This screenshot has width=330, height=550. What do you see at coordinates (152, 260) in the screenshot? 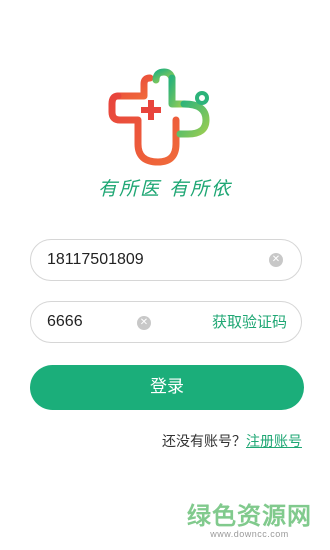
I see `phone-input` at bounding box center [152, 260].